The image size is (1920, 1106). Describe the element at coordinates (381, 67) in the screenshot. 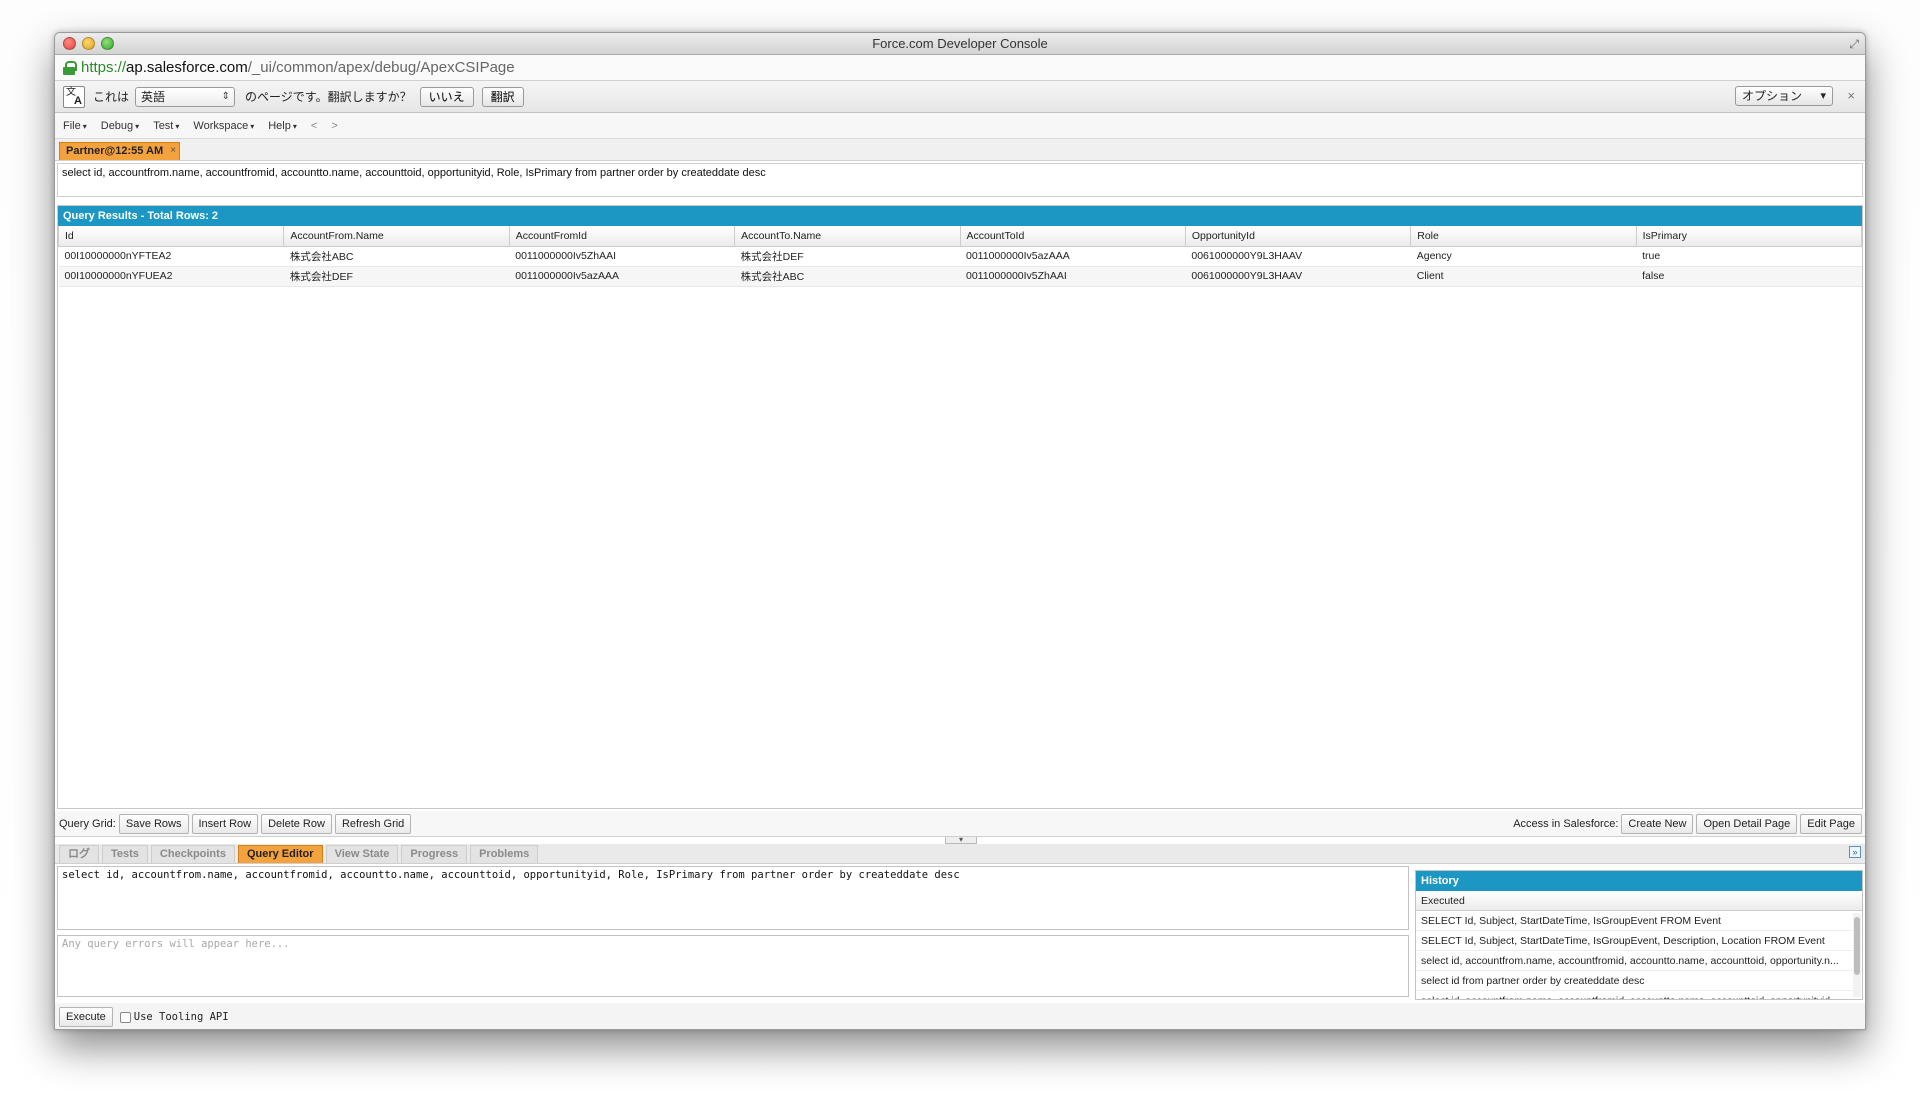

I see `url-path: /_ui/common/apex/debug/ApexCSIPage` at that location.